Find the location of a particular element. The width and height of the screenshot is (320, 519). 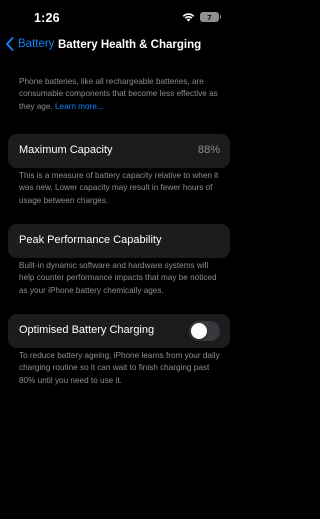

maximum-capacity-label: Maximum Capacity is located at coordinates (66, 150).